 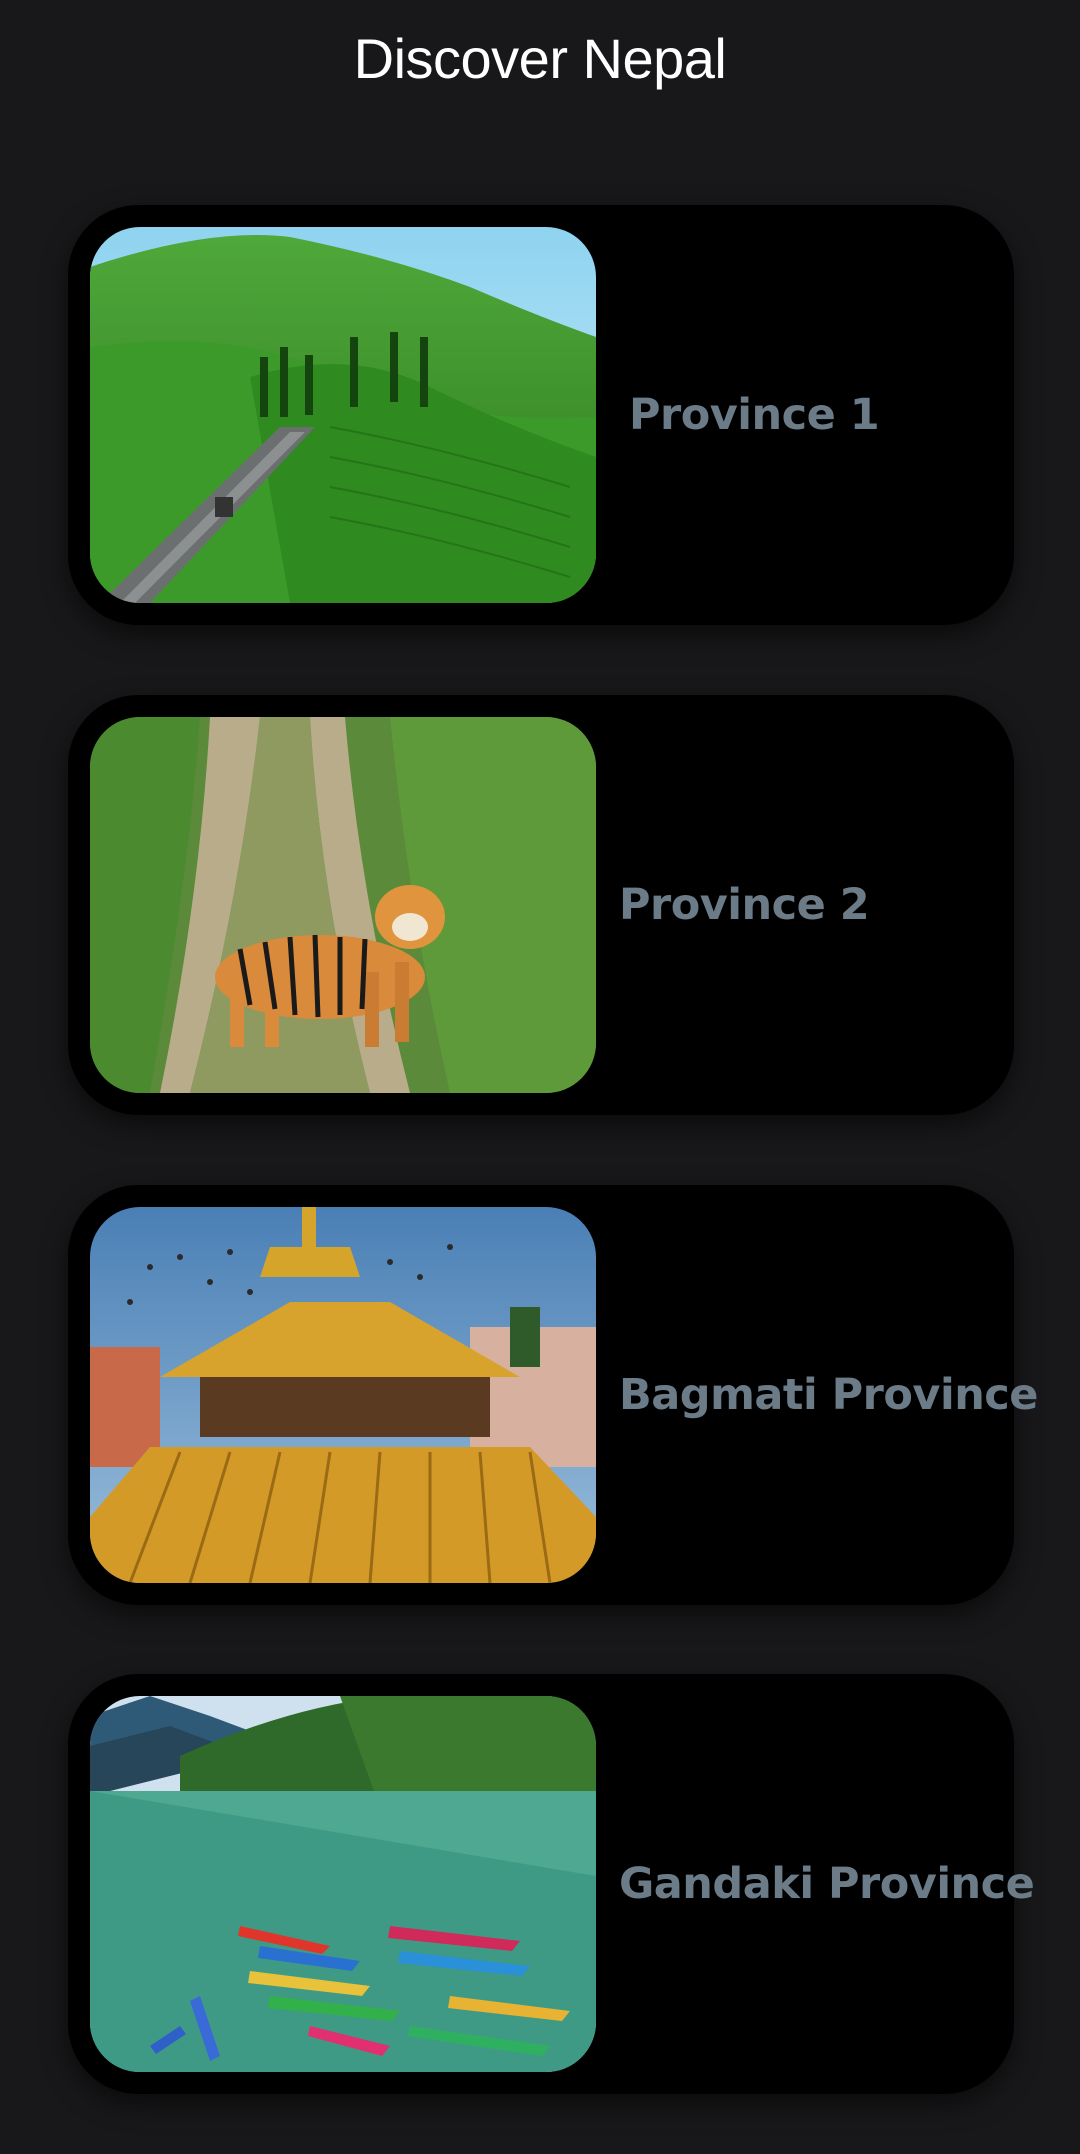 What do you see at coordinates (744, 905) in the screenshot?
I see `province-2-label: Province 2` at bounding box center [744, 905].